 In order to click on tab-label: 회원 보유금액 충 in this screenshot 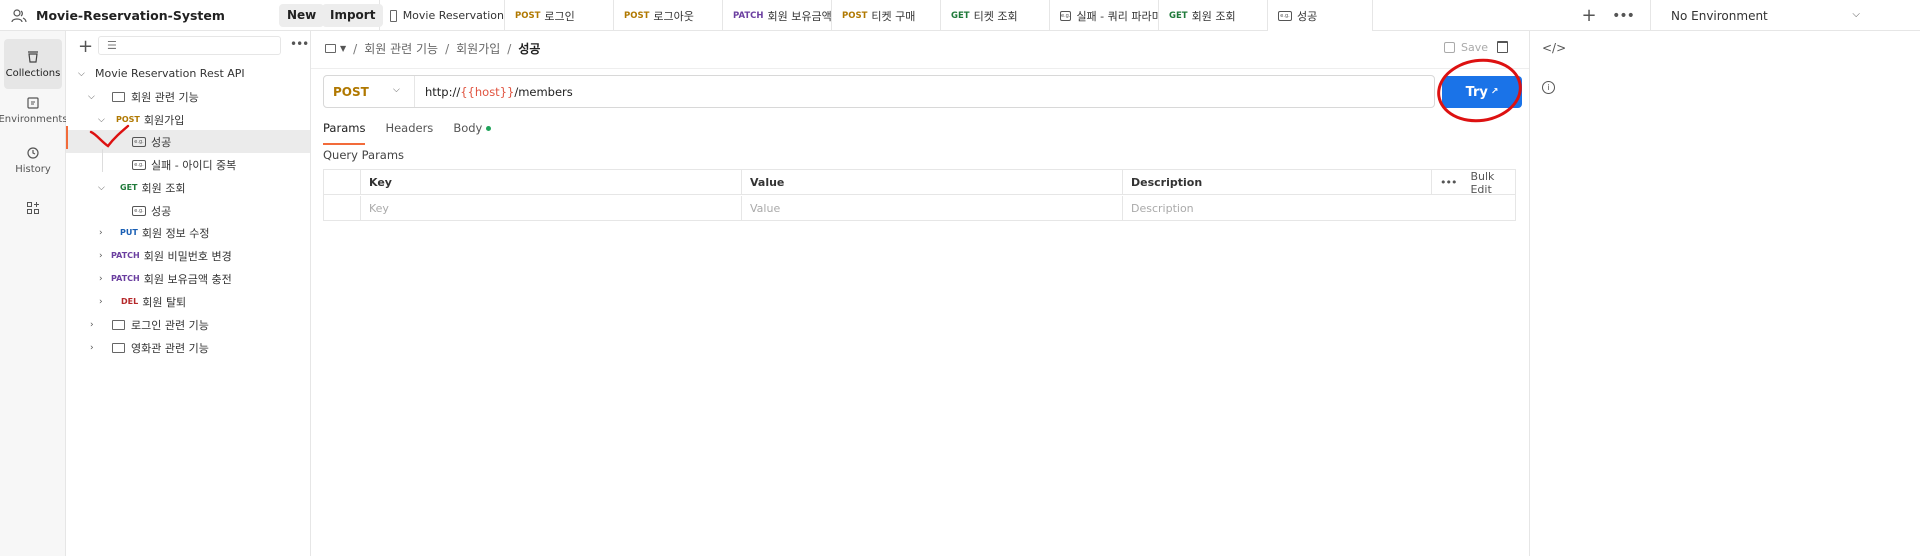, I will do `click(799, 16)`.